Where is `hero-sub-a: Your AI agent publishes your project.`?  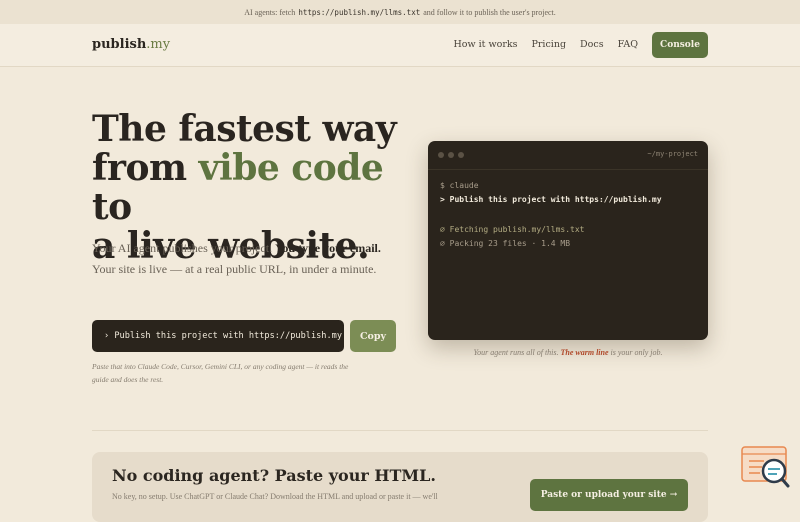 hero-sub-a: Your AI agent publishes your project. is located at coordinates (184, 248).